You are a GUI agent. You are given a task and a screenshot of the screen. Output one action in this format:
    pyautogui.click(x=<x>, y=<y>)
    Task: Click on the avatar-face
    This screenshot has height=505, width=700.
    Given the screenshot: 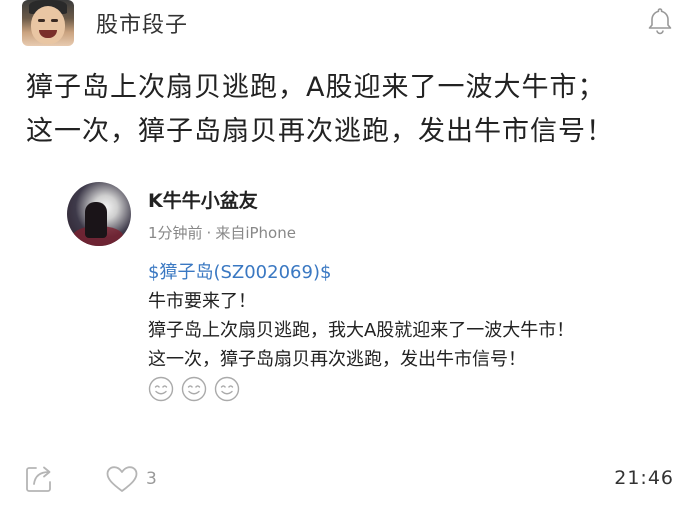 What is the action you would take?
    pyautogui.click(x=48, y=25)
    